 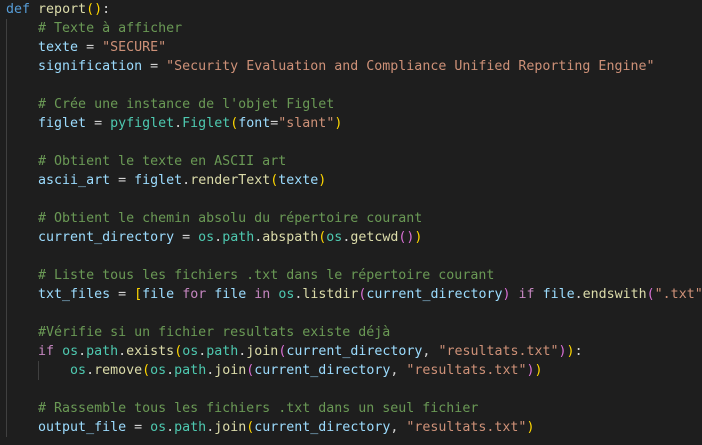 I want to click on method-name: exists, so click(x=150, y=351).